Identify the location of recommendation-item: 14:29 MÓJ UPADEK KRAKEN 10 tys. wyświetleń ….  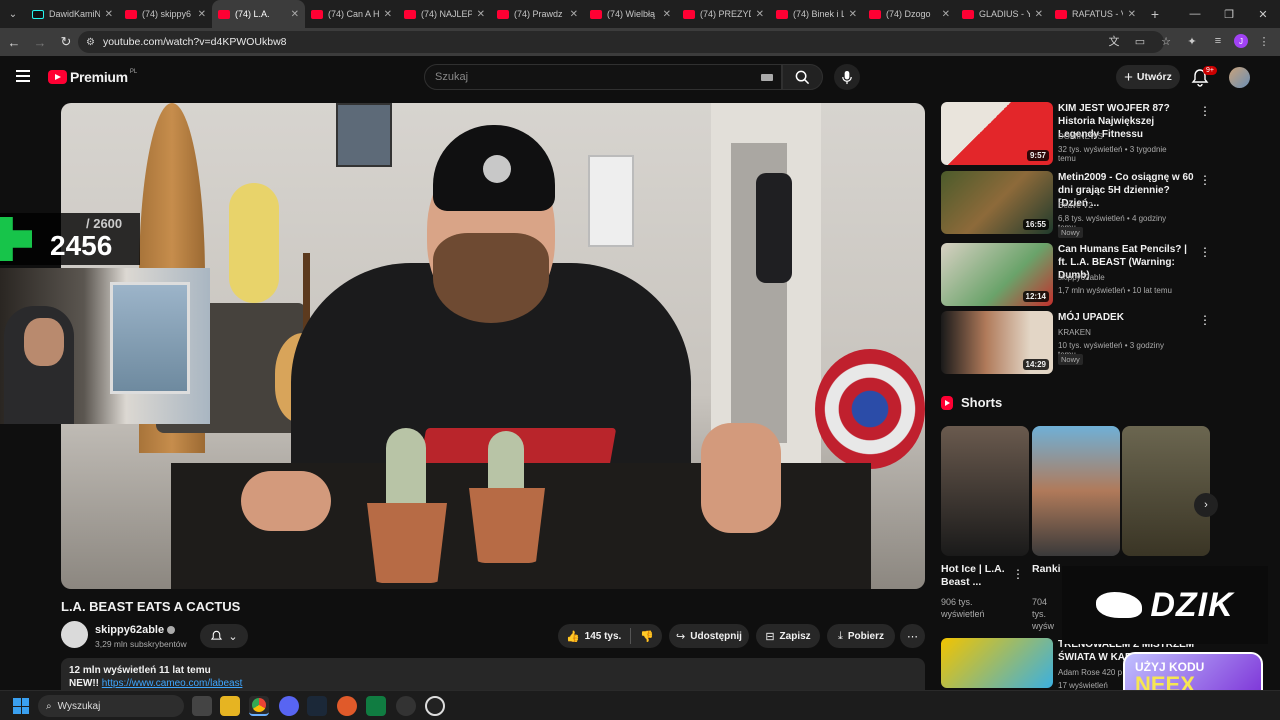
(1076, 343).